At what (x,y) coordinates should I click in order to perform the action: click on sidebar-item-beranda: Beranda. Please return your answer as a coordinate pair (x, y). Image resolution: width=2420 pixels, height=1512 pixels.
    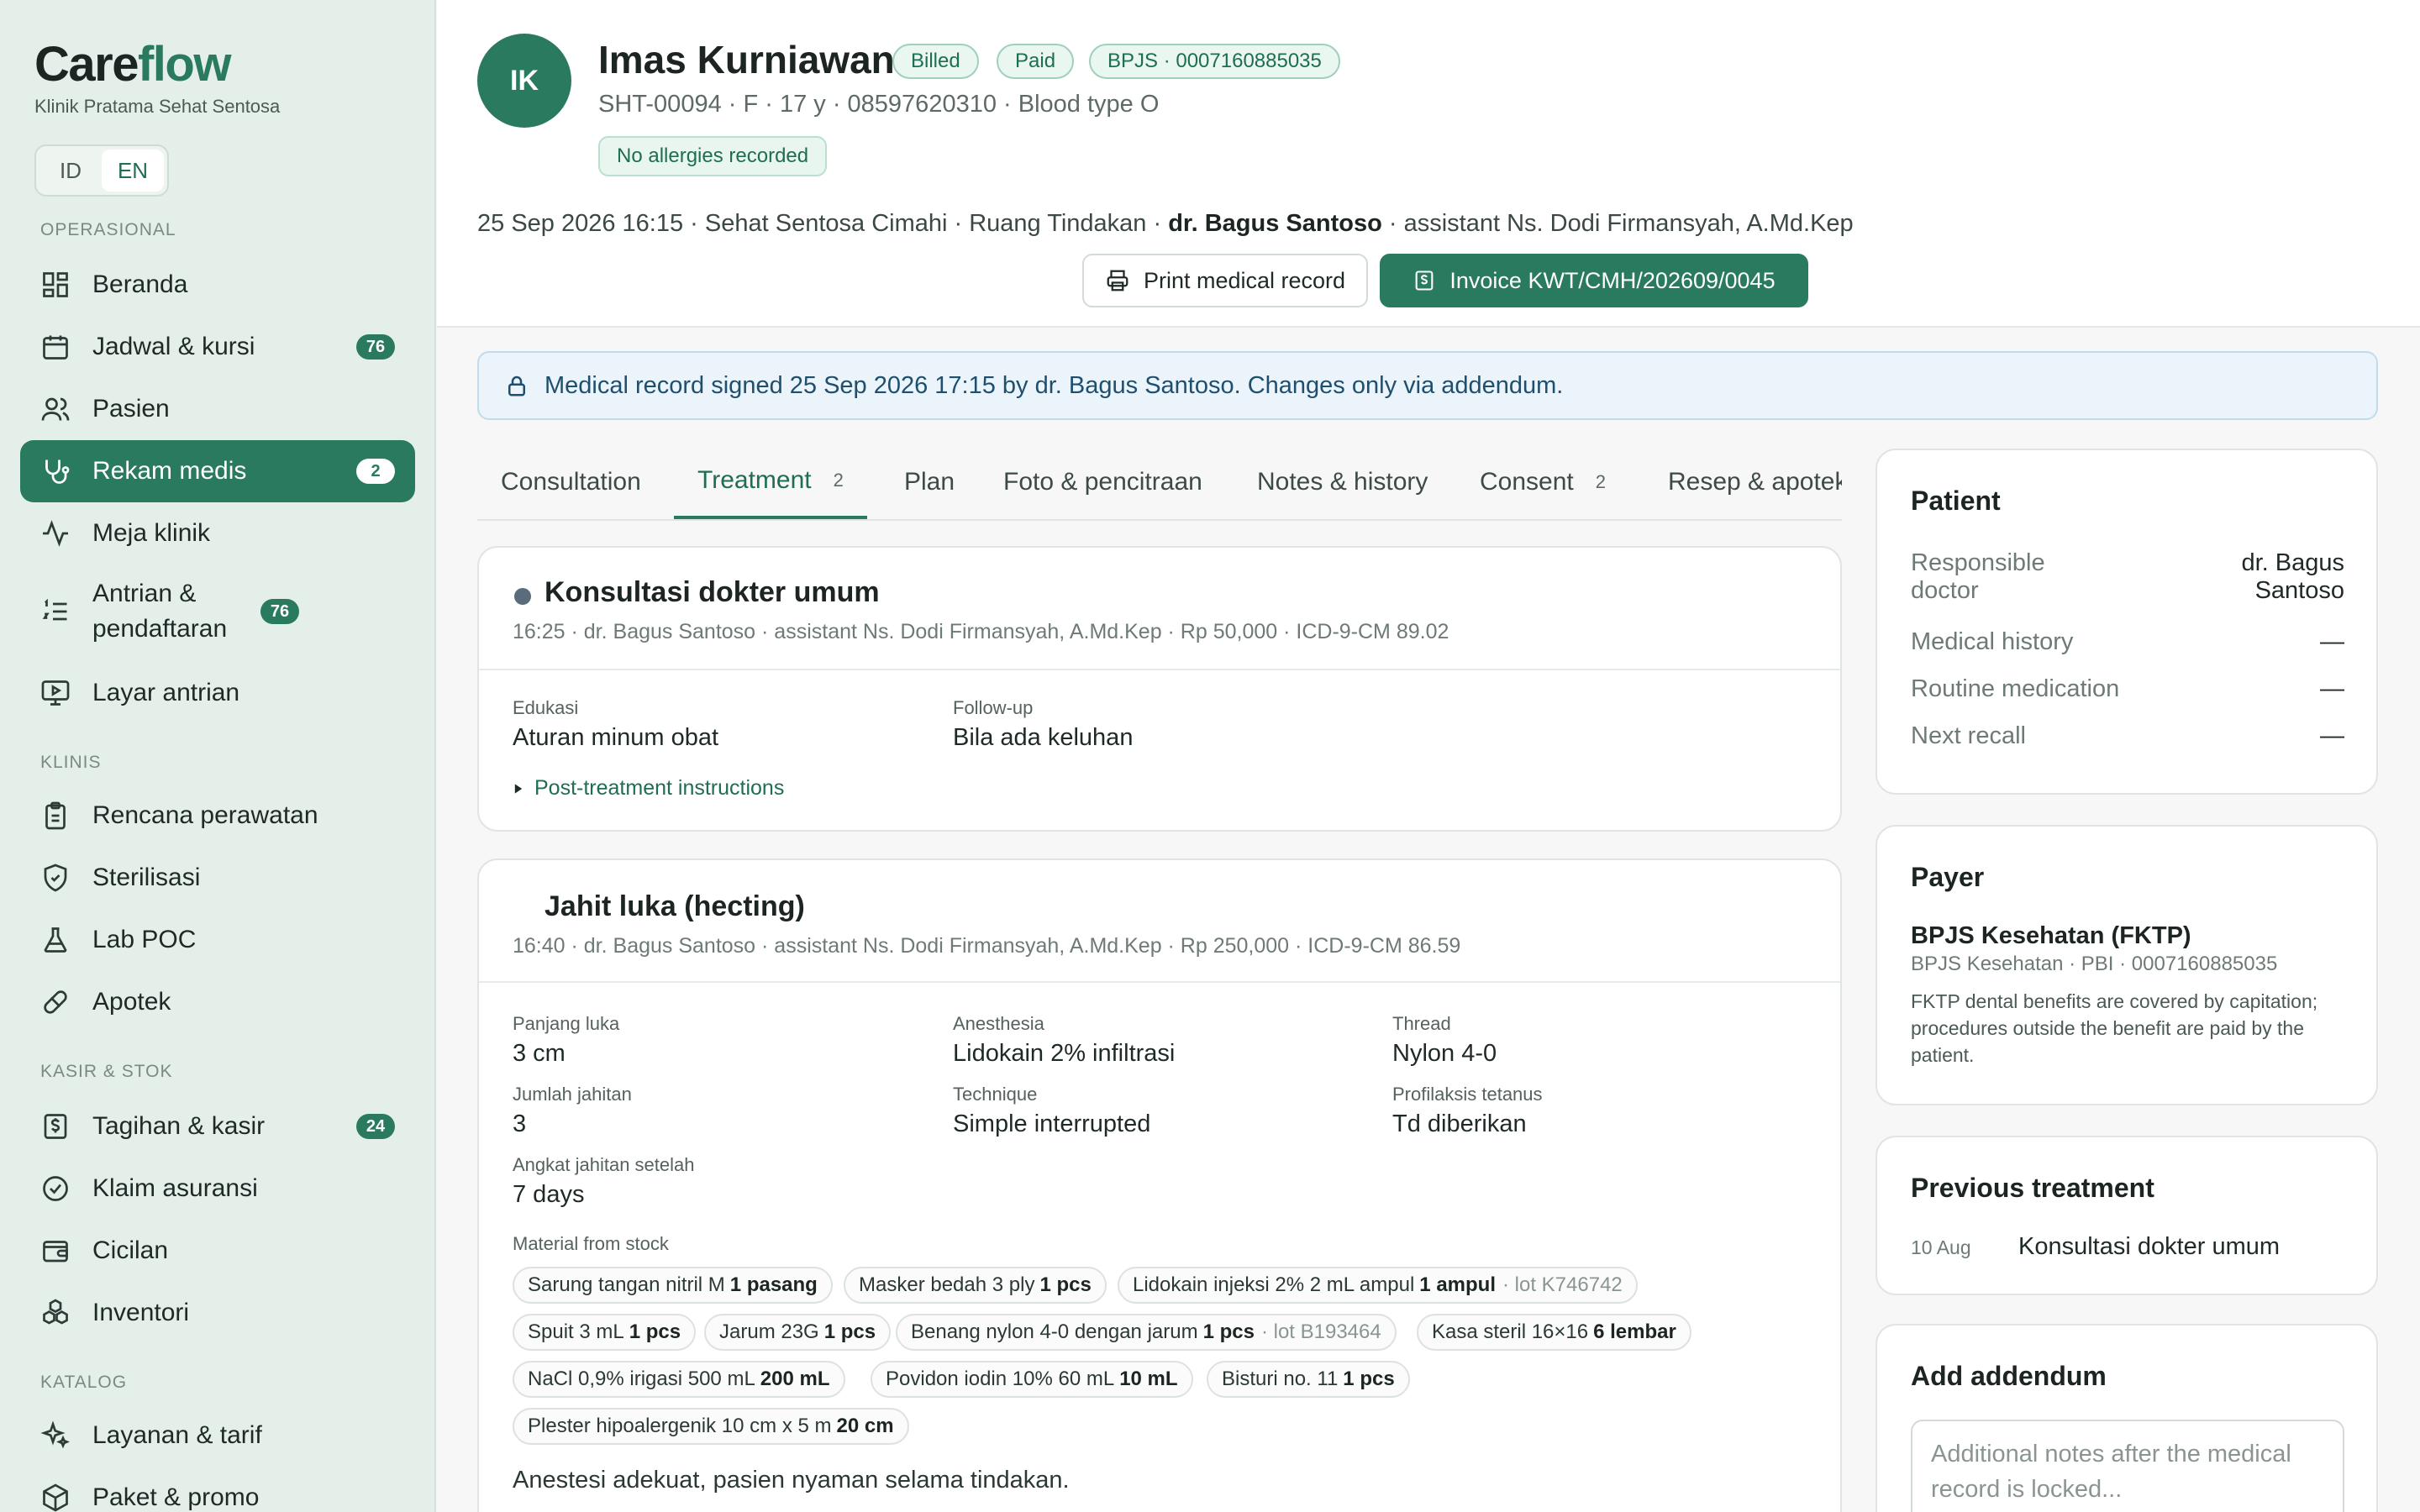
    Looking at the image, I should click on (218, 285).